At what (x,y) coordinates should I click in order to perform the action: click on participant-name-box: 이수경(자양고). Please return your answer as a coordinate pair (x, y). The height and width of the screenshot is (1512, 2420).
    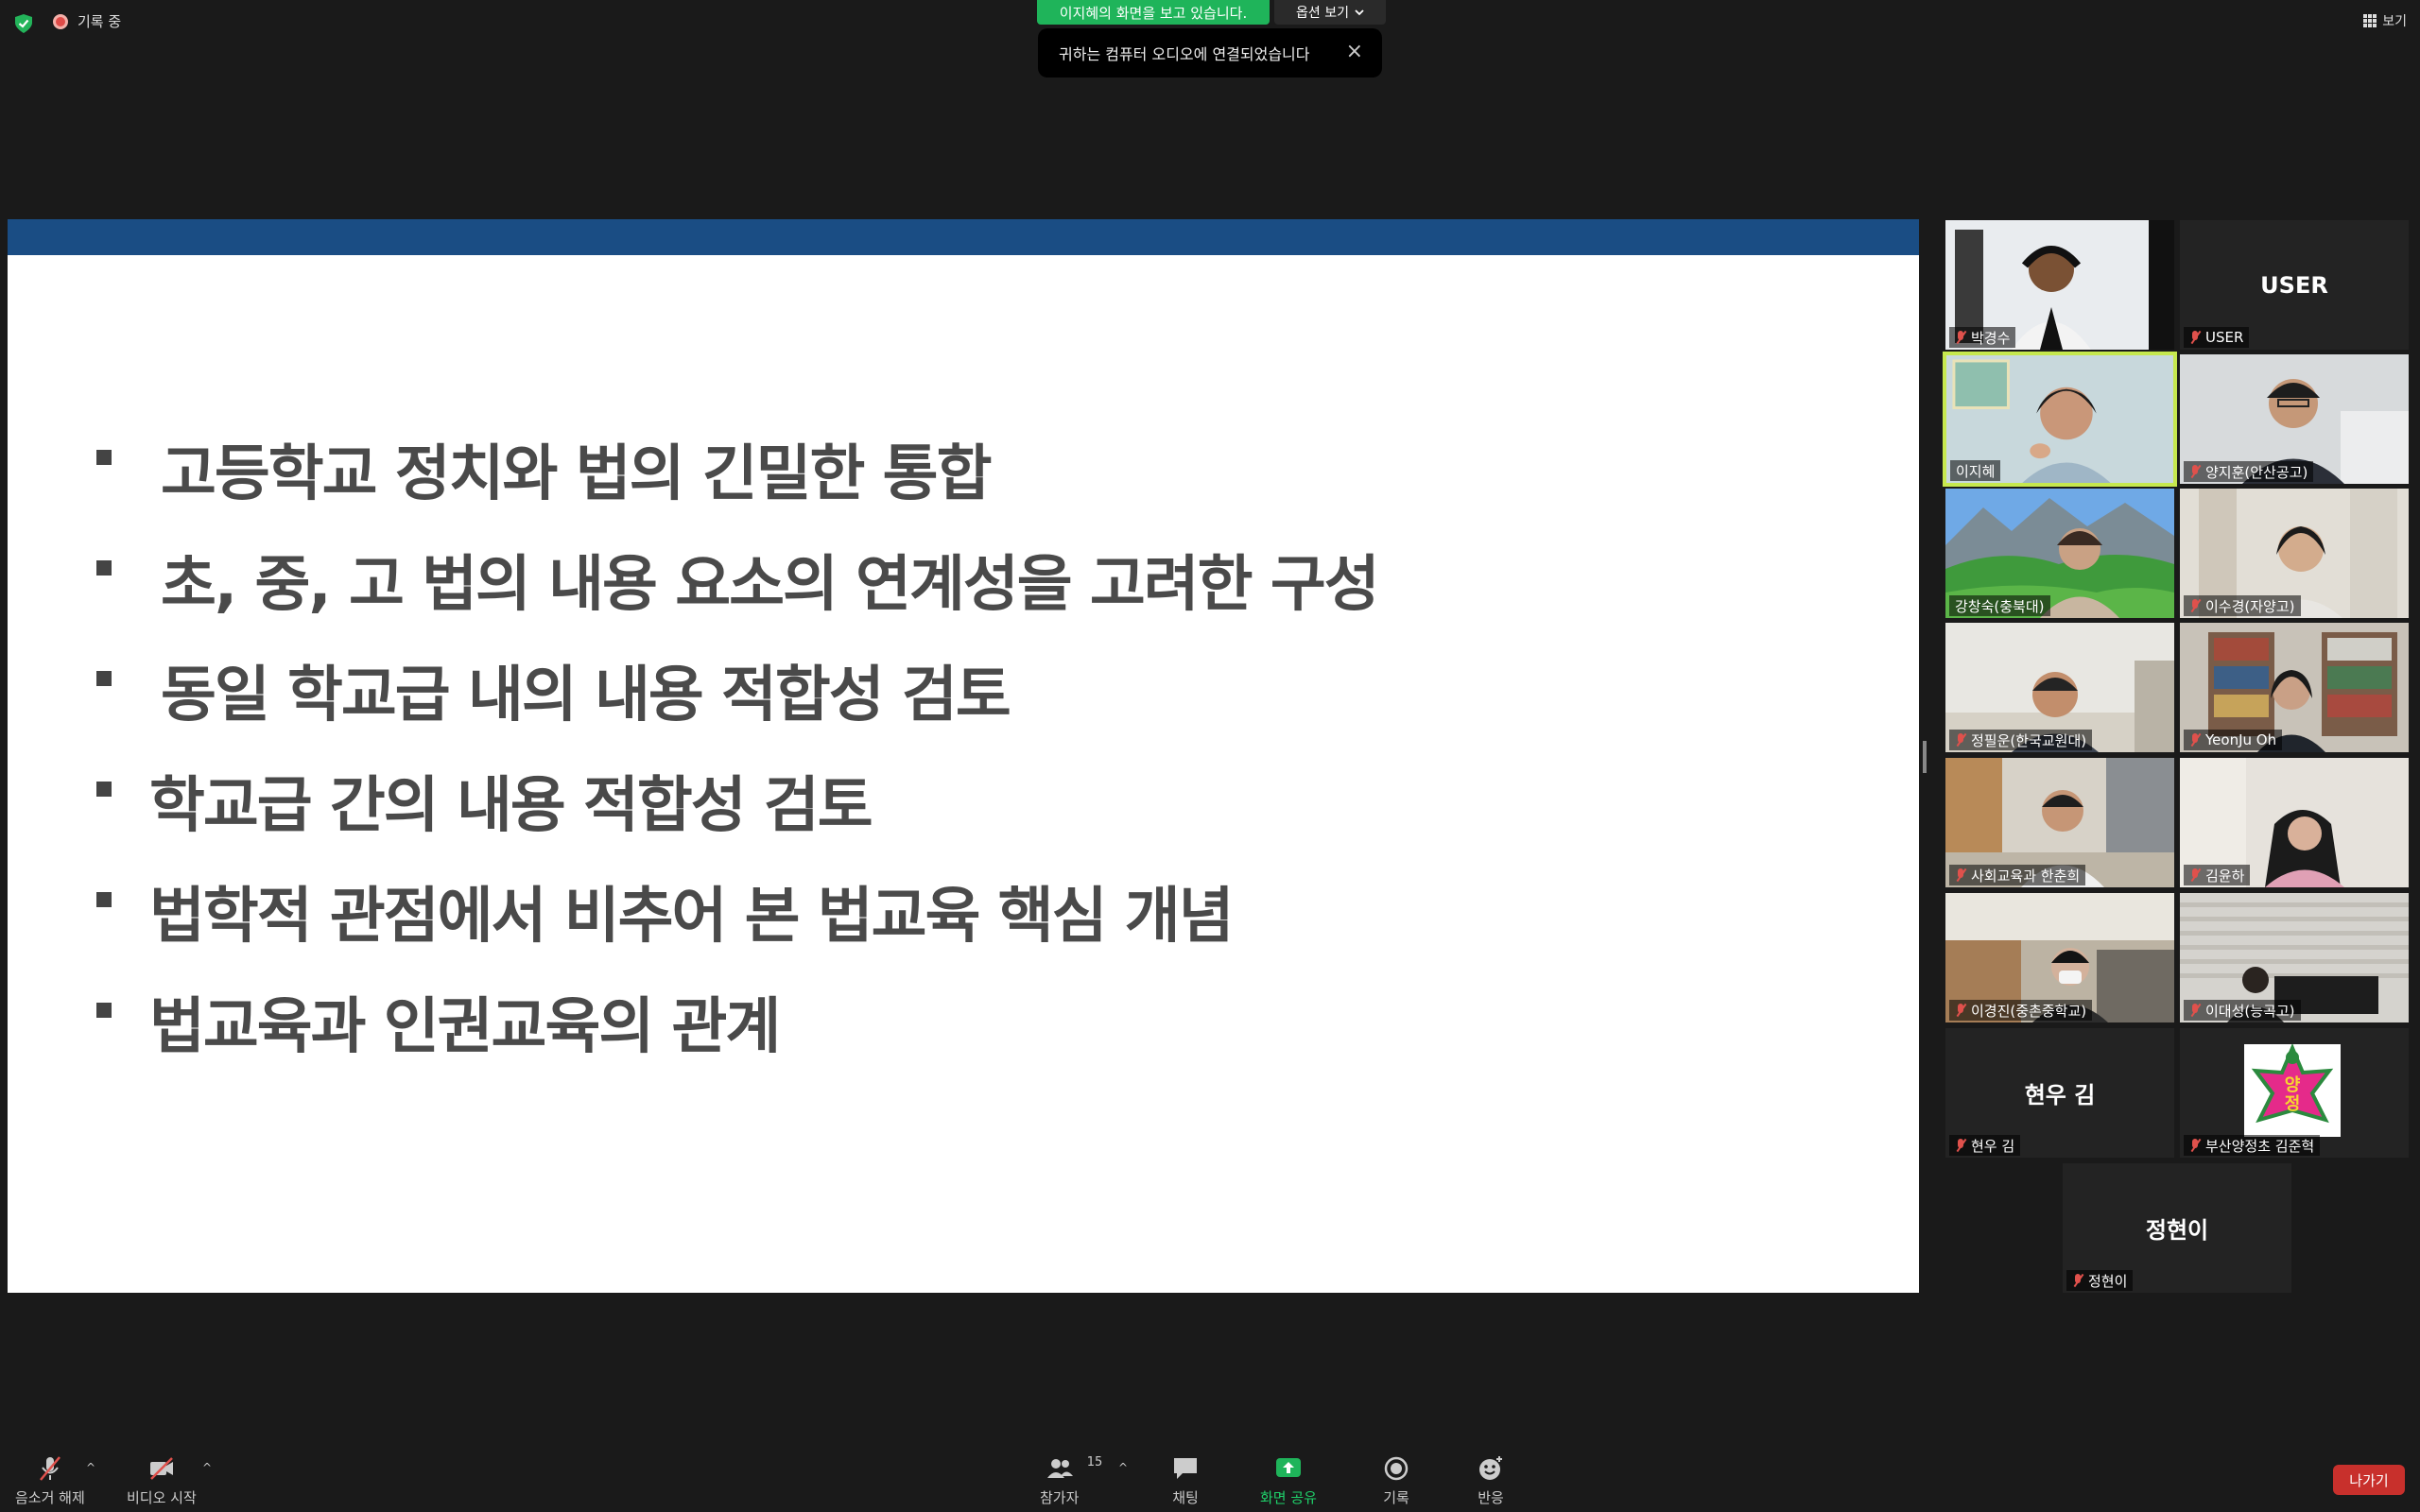
    Looking at the image, I should click on (2242, 605).